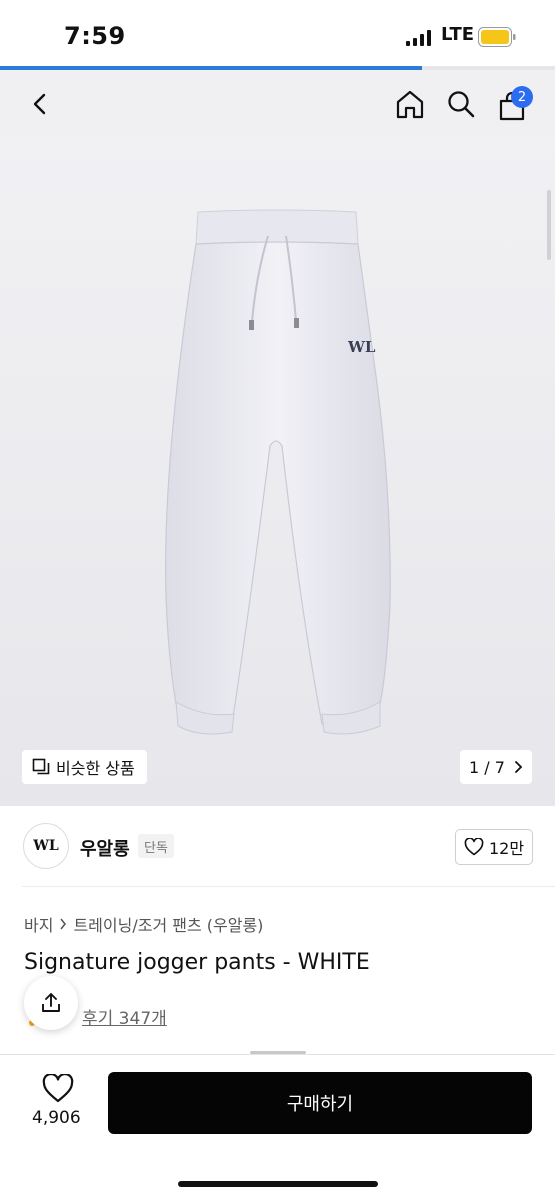  I want to click on home-icon, so click(410, 104).